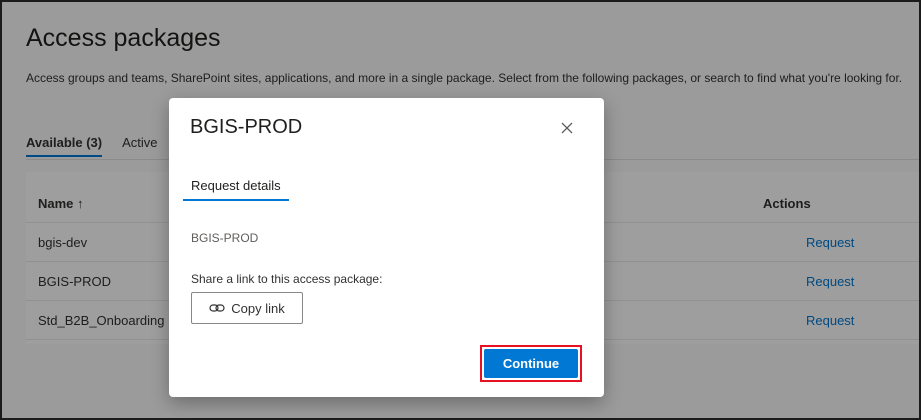 The height and width of the screenshot is (420, 921). I want to click on copy-link-label: Copy link, so click(258, 308).